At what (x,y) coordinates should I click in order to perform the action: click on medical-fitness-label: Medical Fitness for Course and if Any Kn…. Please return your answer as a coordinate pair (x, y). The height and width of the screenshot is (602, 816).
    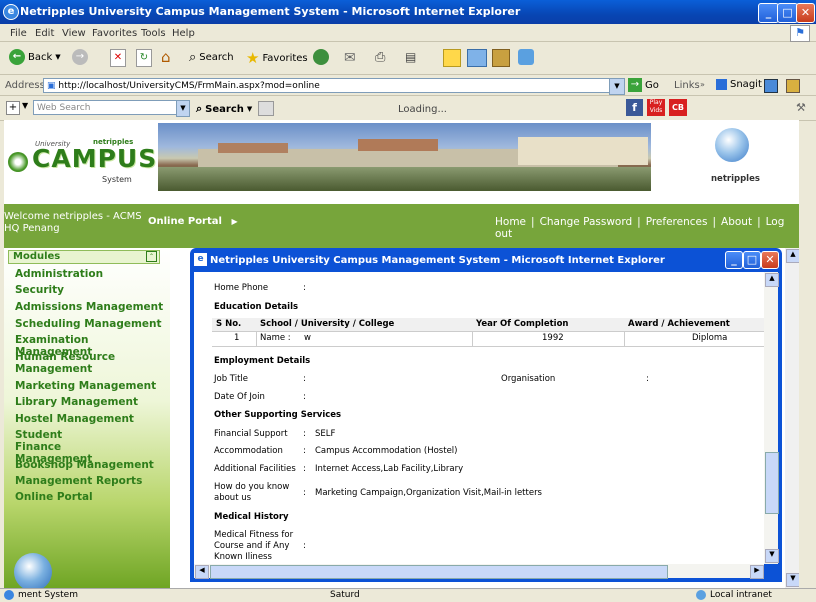
    Looking at the image, I should click on (254, 546).